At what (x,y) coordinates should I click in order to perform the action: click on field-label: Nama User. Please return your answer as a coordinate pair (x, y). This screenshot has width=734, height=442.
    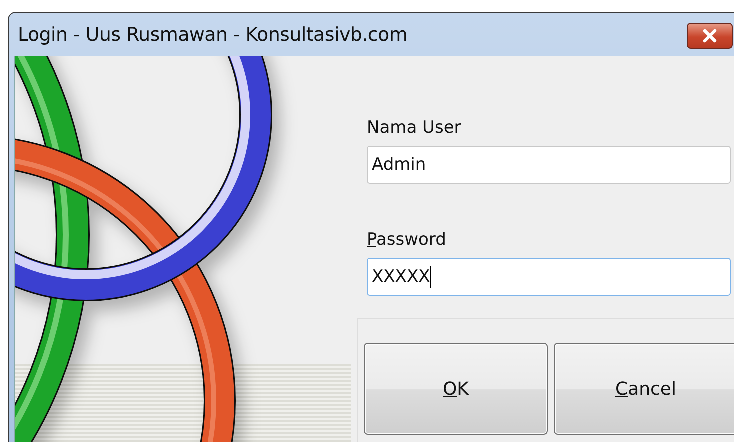
    Looking at the image, I should click on (414, 128).